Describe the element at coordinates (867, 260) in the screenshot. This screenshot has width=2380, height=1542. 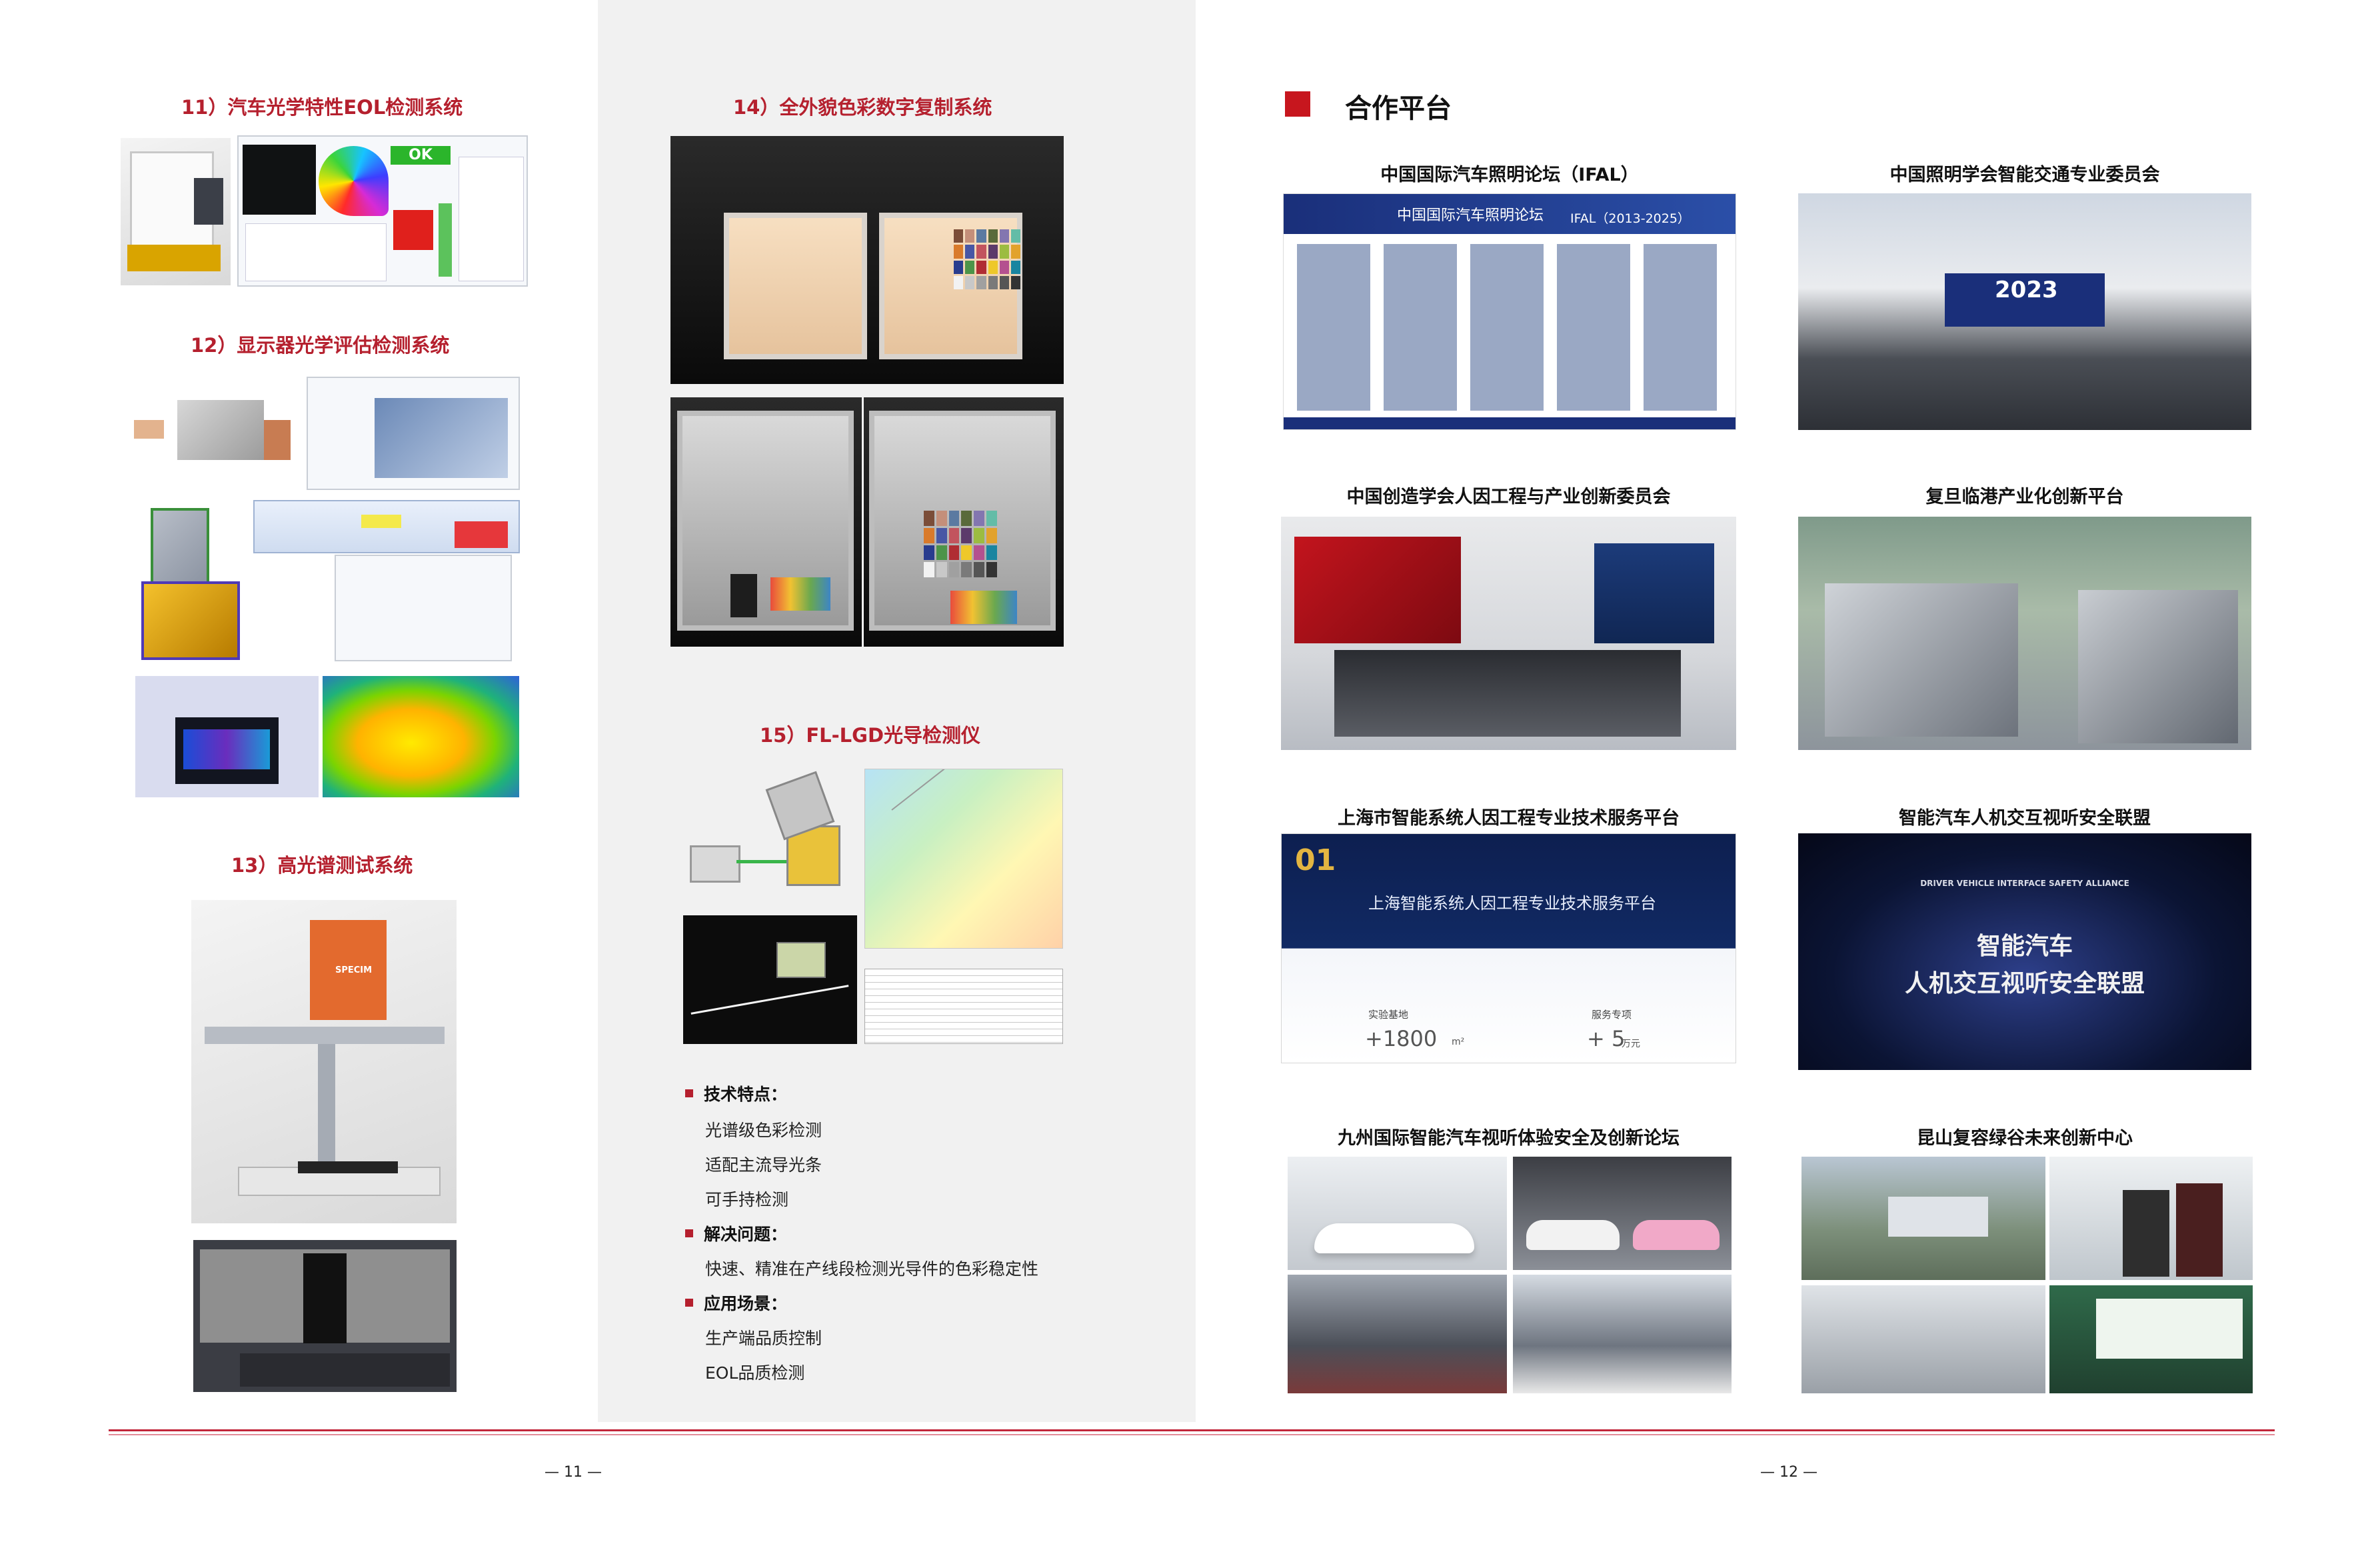
I see `color-booth-photo-warm` at that location.